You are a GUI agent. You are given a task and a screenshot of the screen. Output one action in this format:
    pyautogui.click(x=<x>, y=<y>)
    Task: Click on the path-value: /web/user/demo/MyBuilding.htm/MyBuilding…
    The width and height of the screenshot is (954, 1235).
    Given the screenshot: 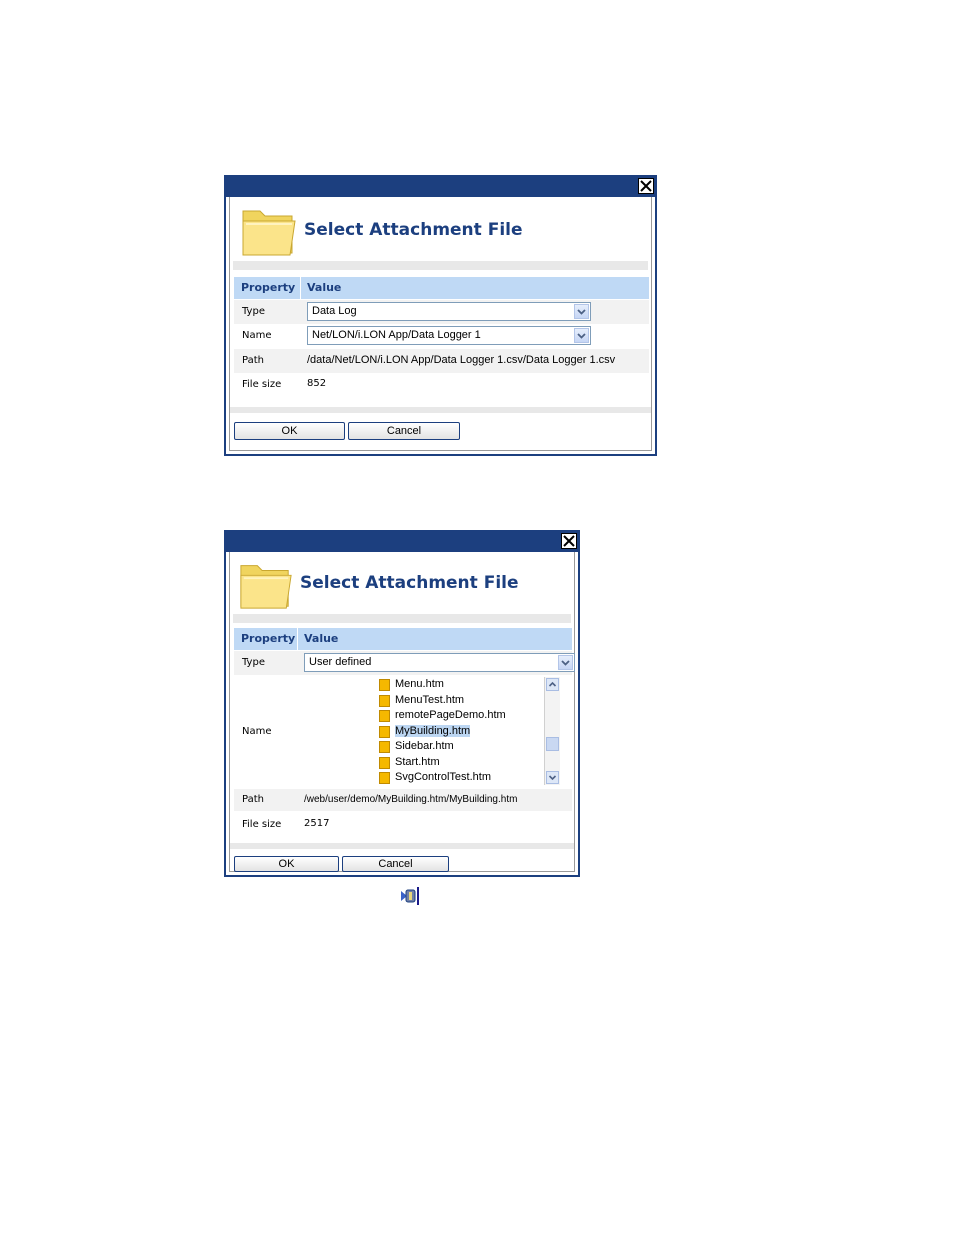 What is the action you would take?
    pyautogui.click(x=411, y=799)
    